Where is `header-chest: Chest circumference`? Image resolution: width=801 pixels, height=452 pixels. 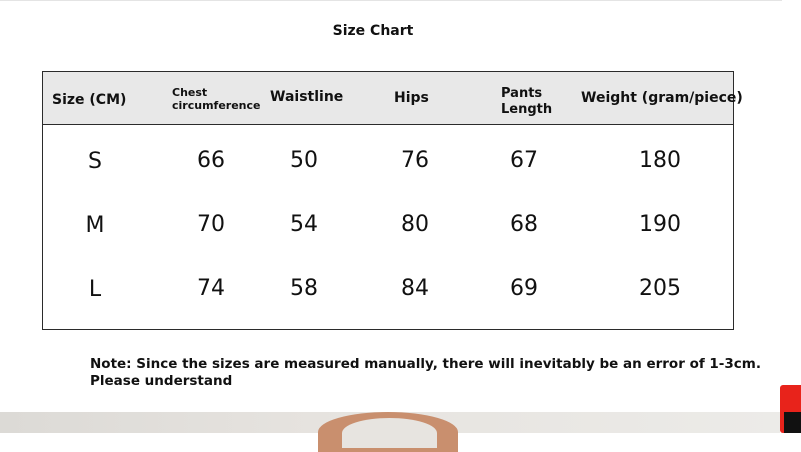 header-chest: Chest circumference is located at coordinates (216, 99).